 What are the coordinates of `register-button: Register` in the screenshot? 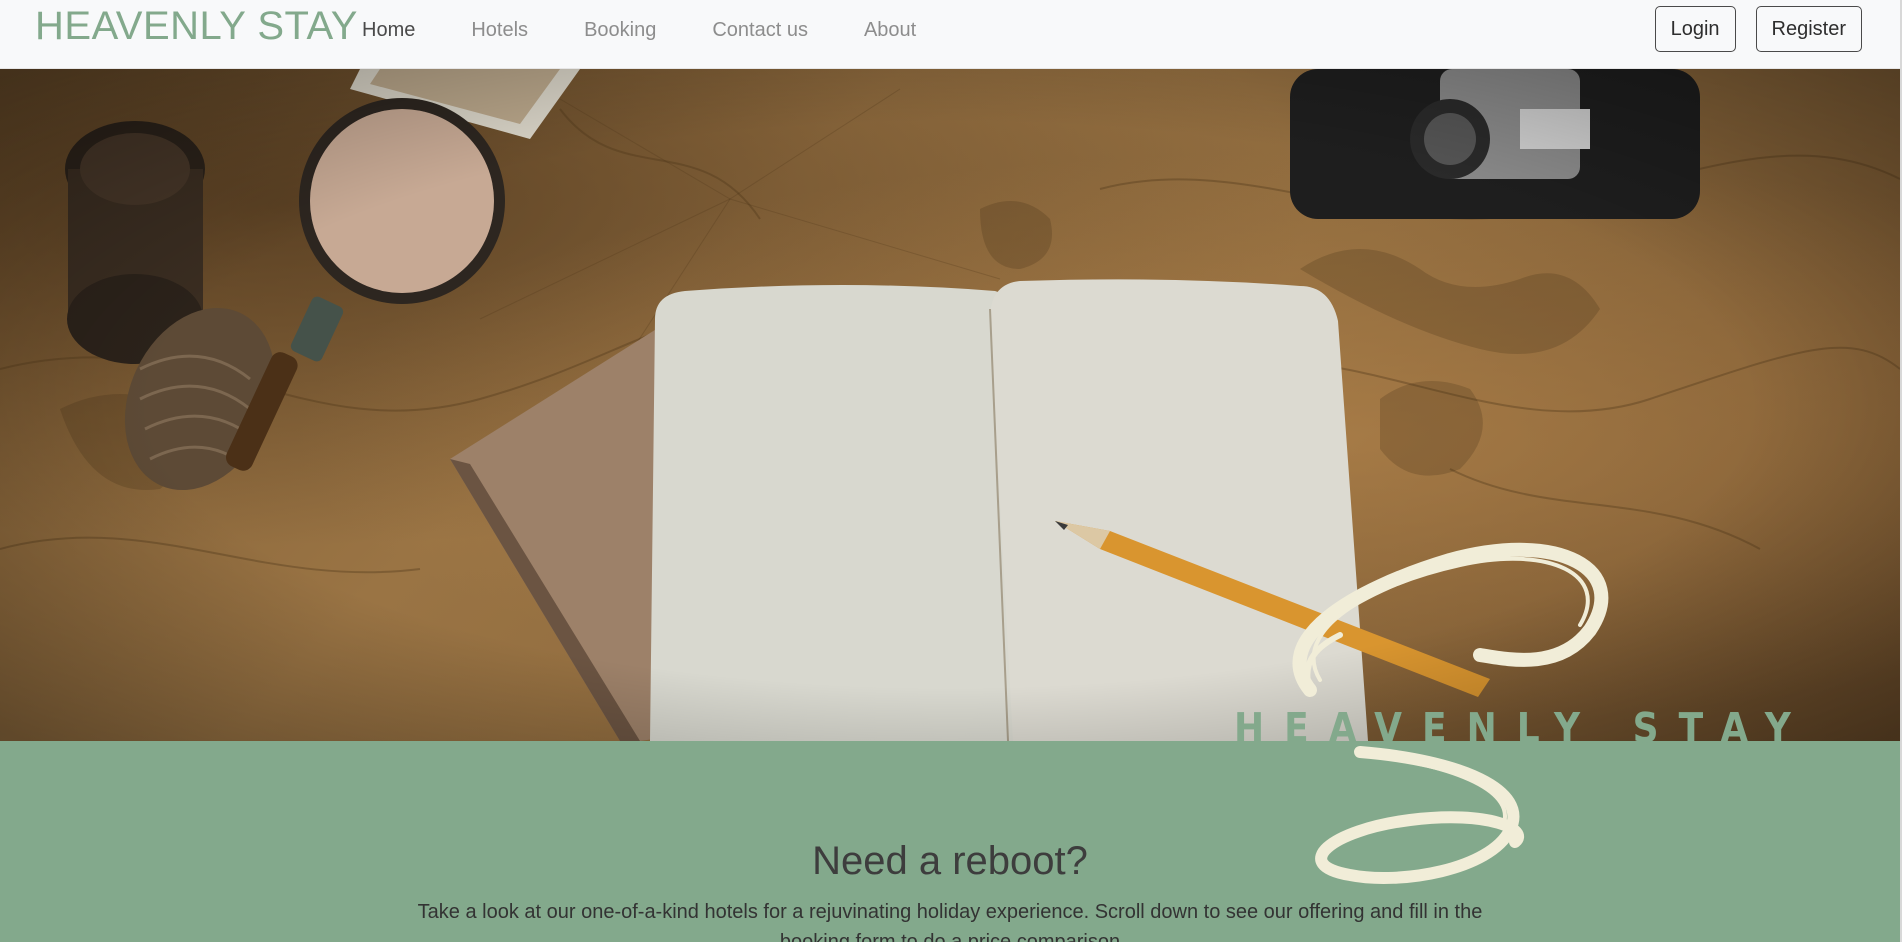 It's located at (1808, 29).